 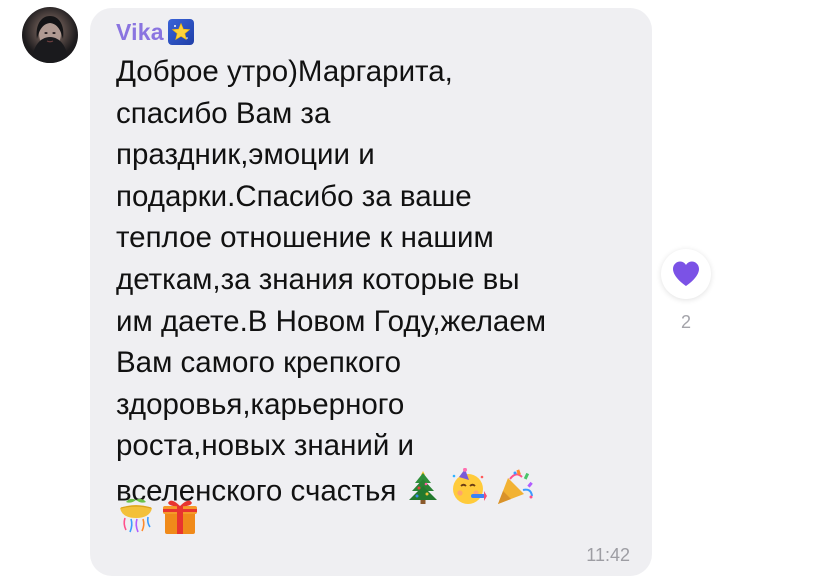 What do you see at coordinates (685, 322) in the screenshot?
I see `reaction-count: 2` at bounding box center [685, 322].